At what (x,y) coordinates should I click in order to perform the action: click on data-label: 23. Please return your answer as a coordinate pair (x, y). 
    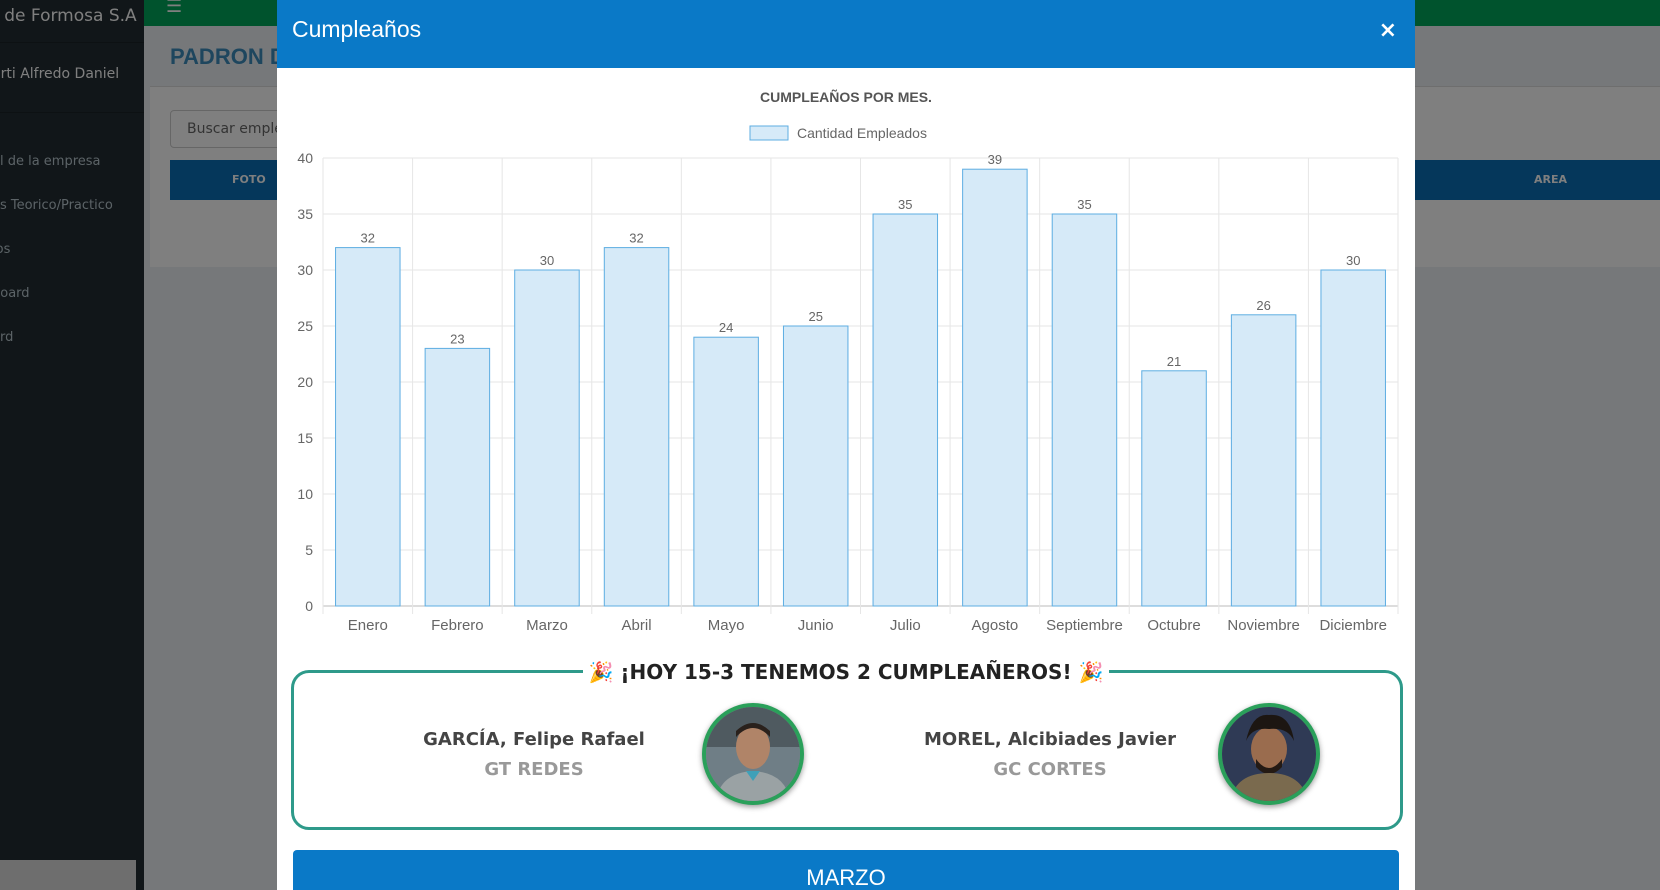
    Looking at the image, I should click on (457, 338).